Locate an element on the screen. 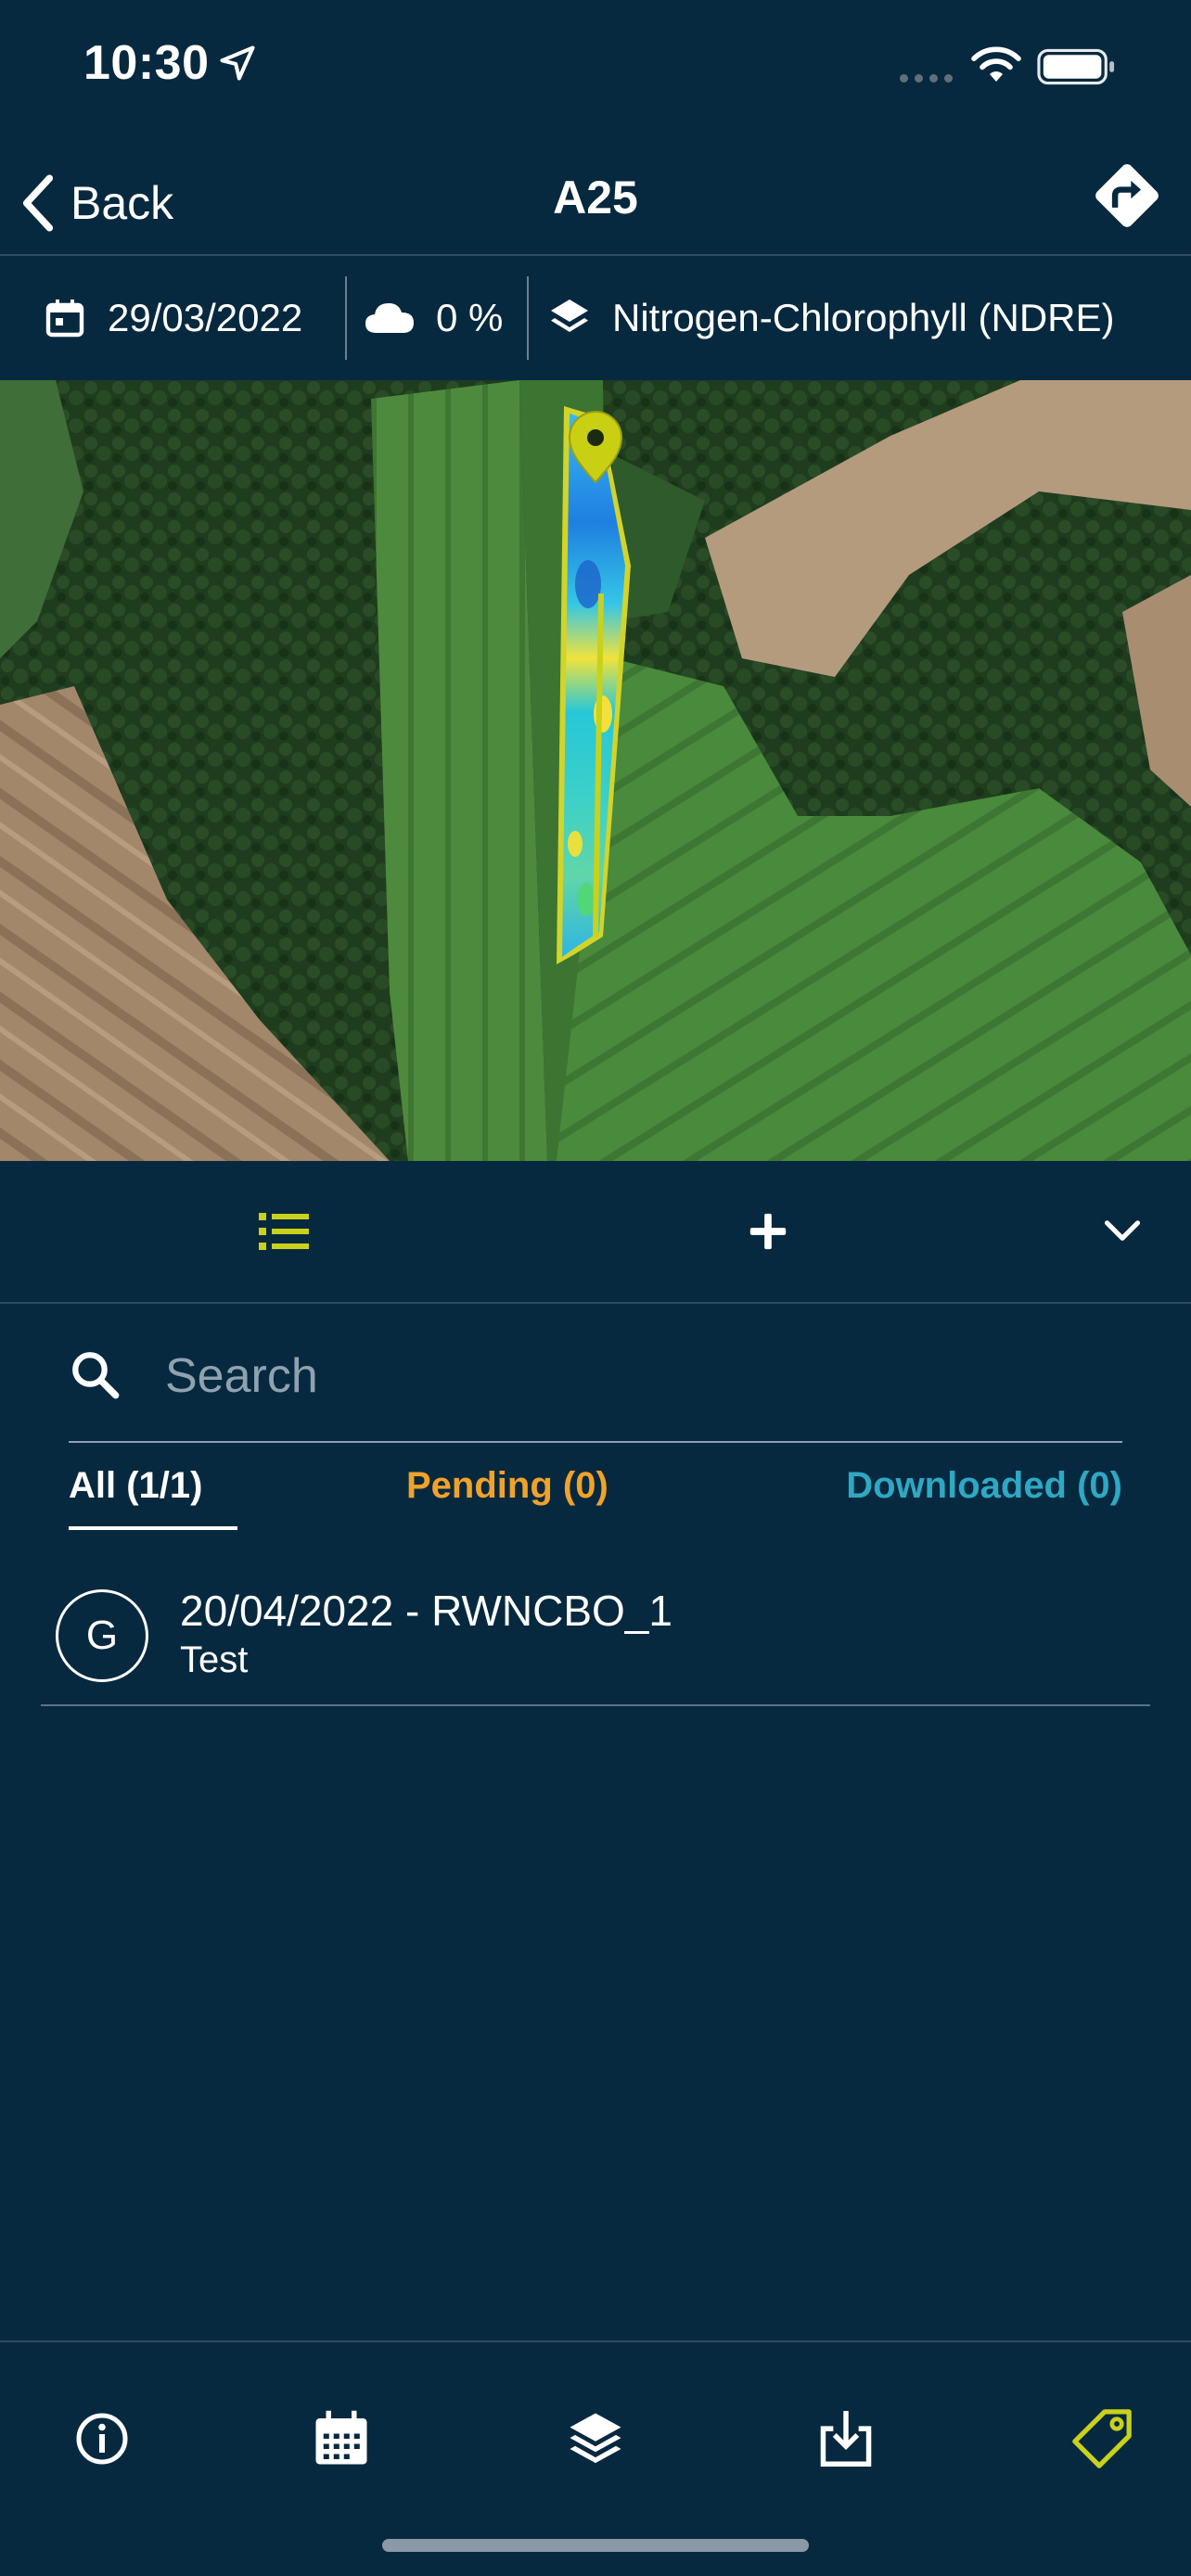 Image resolution: width=1191 pixels, height=2576 pixels. cloud-filter: 0 % is located at coordinates (433, 318).